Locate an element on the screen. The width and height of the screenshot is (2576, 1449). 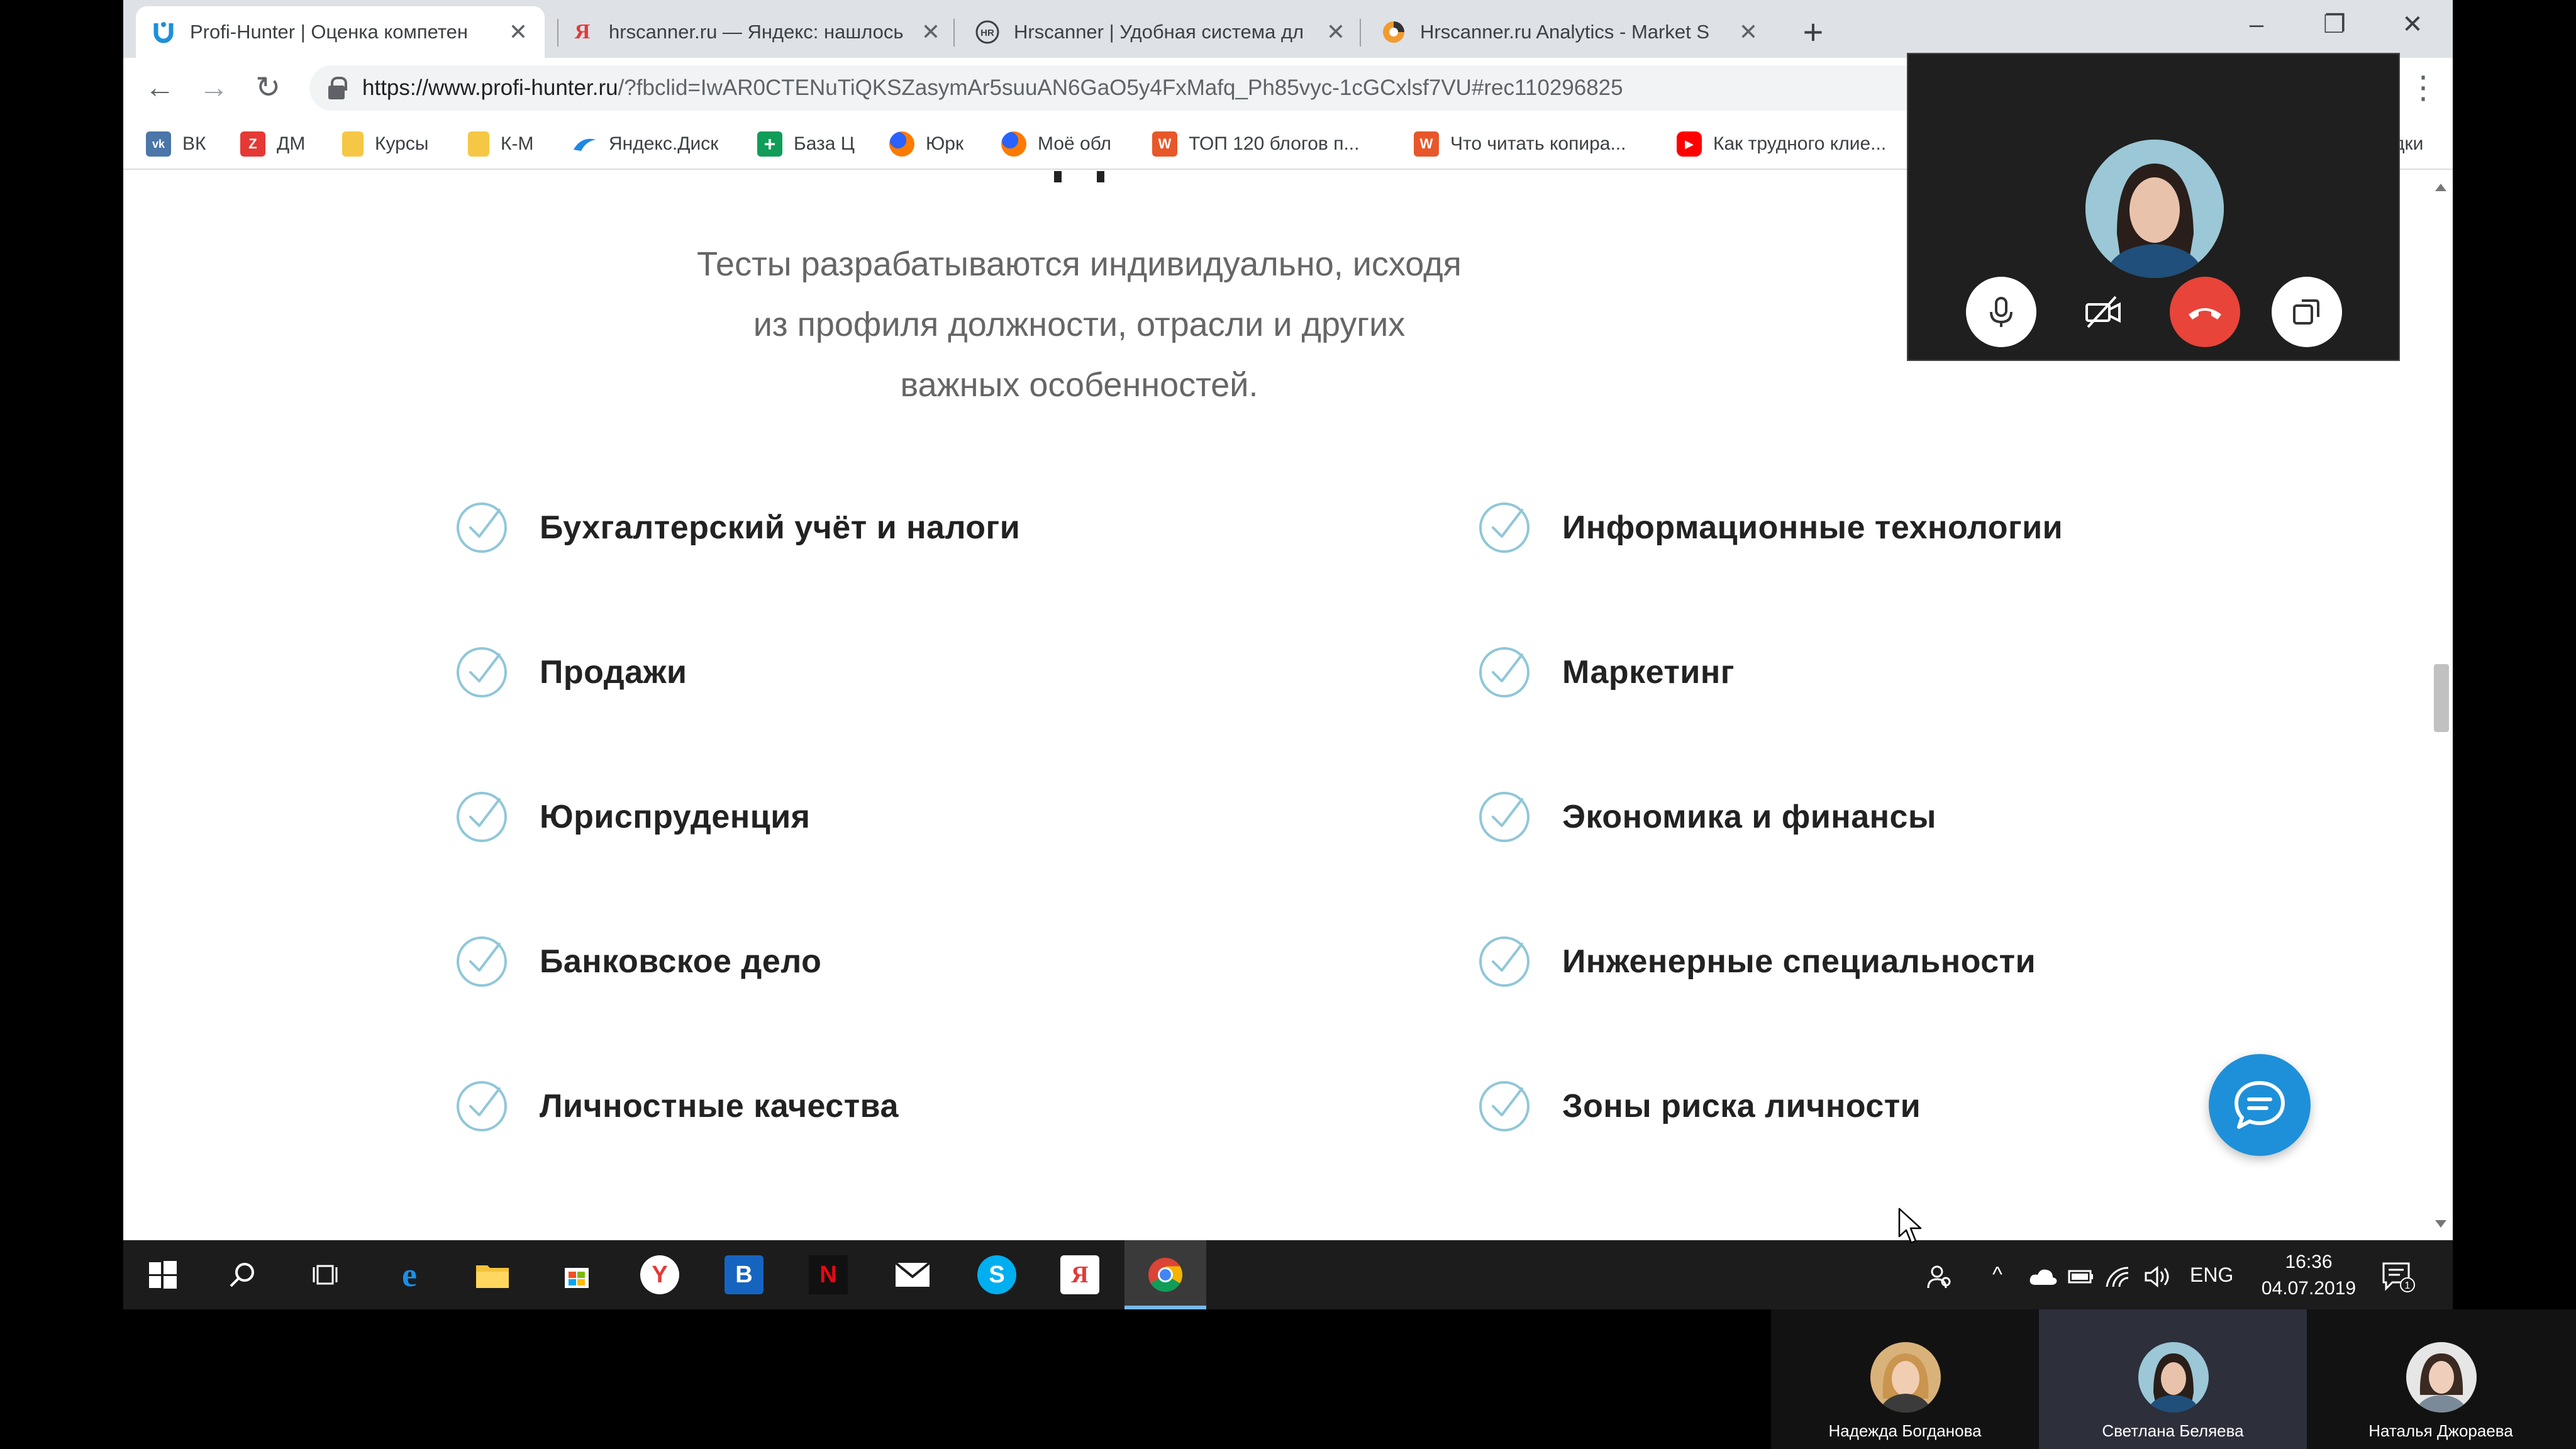
restore-icon: ❐ is located at coordinates (2334, 24).